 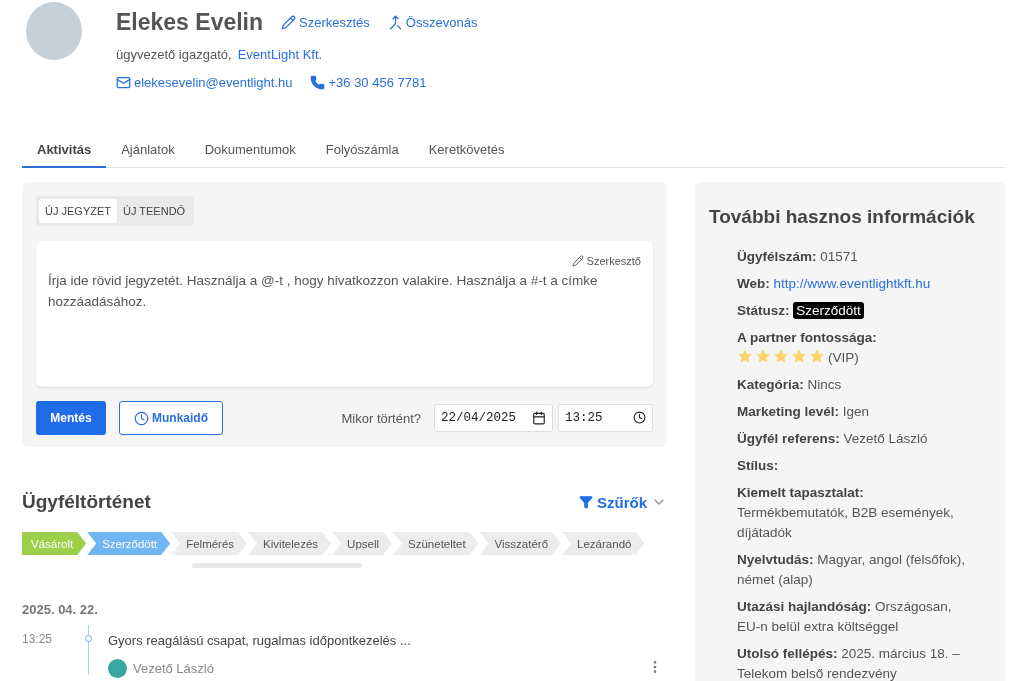 I want to click on edit-link: Szerkesztés, so click(x=325, y=22).